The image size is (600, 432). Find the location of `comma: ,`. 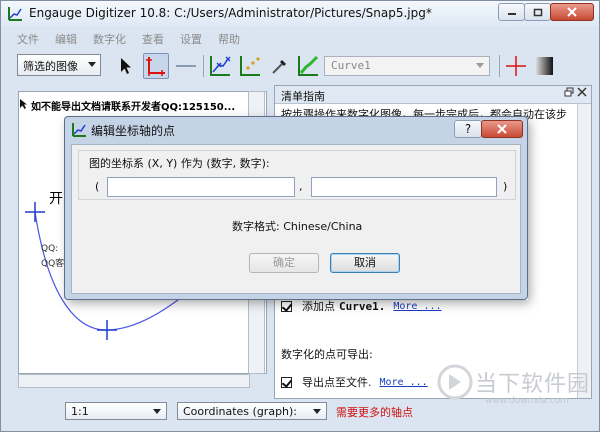

comma: , is located at coordinates (301, 186).